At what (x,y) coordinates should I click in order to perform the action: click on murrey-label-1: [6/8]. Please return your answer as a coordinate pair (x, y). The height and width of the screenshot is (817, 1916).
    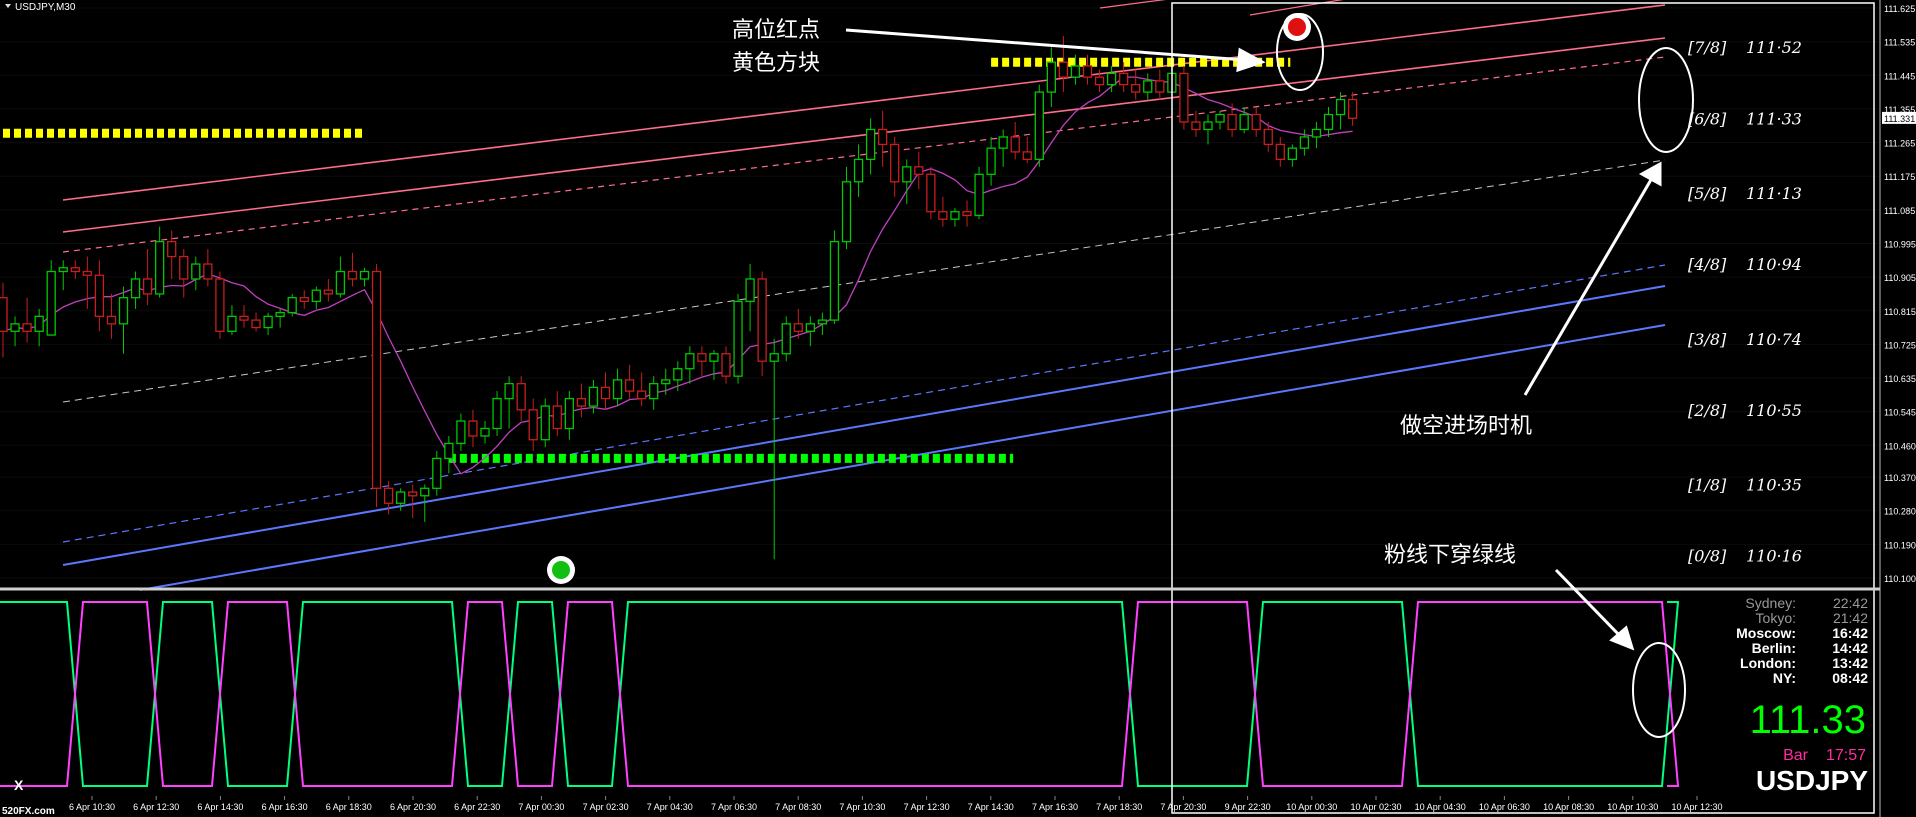
    Looking at the image, I should click on (1707, 118).